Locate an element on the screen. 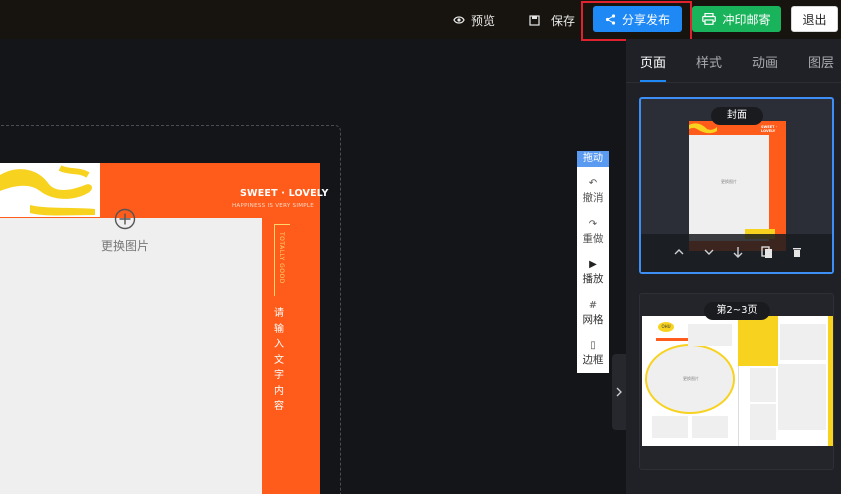 Image resolution: width=841 pixels, height=494 pixels. page-card-2-3: OHU 更换图片 第2~3页 is located at coordinates (736, 381).